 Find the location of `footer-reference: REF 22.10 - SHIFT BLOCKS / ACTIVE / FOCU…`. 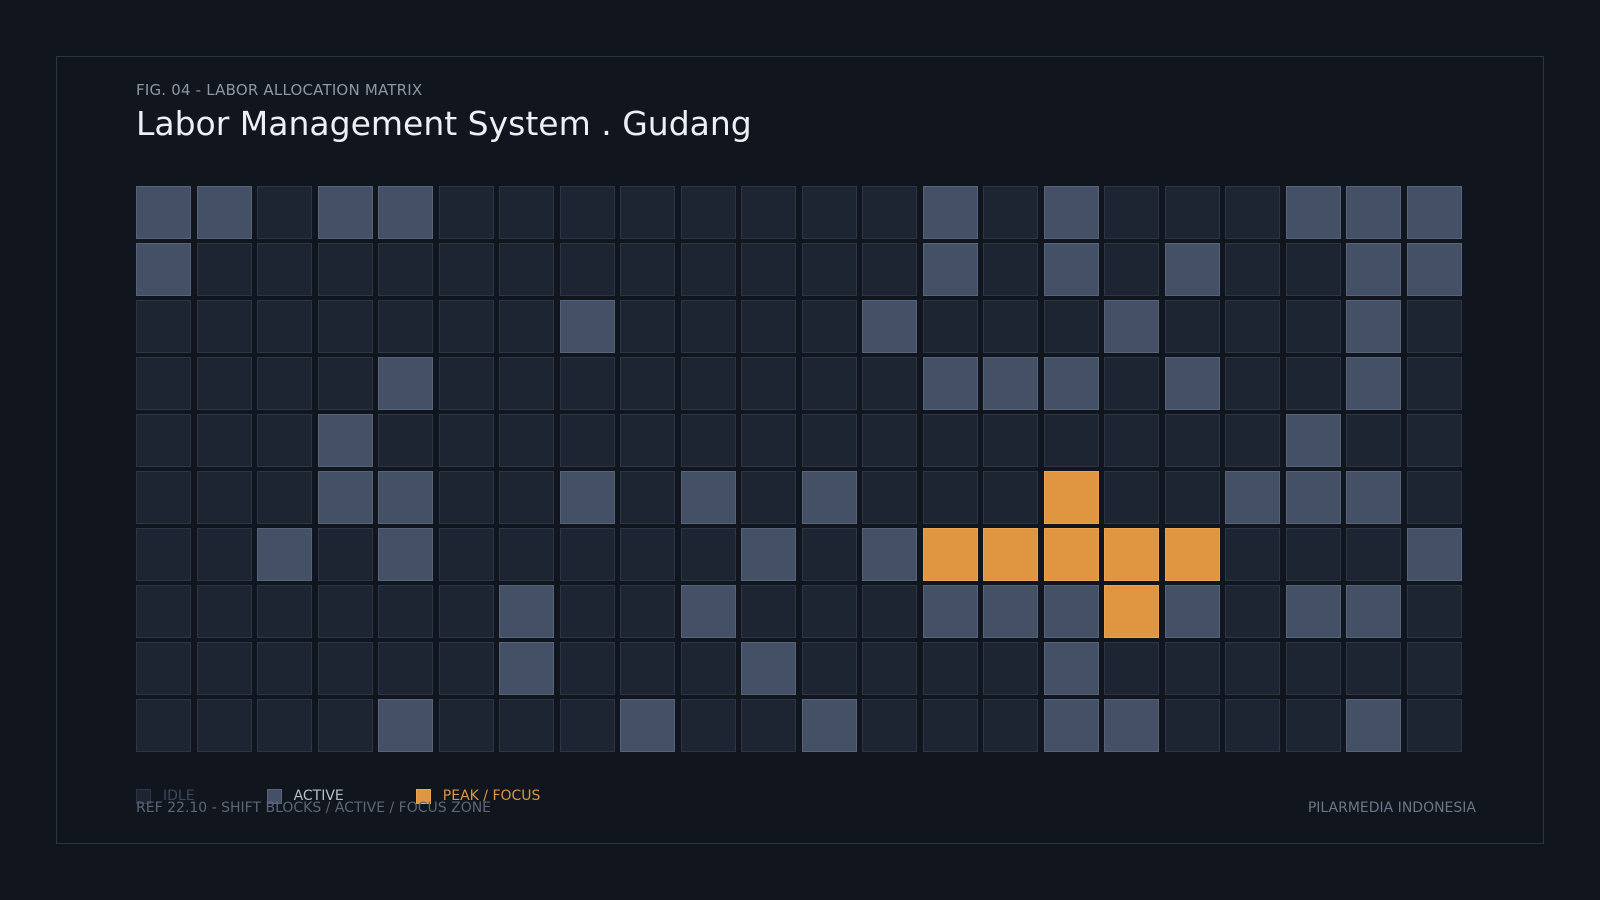

footer-reference: REF 22.10 - SHIFT BLOCKS / ACTIVE / FOCU… is located at coordinates (314, 808).